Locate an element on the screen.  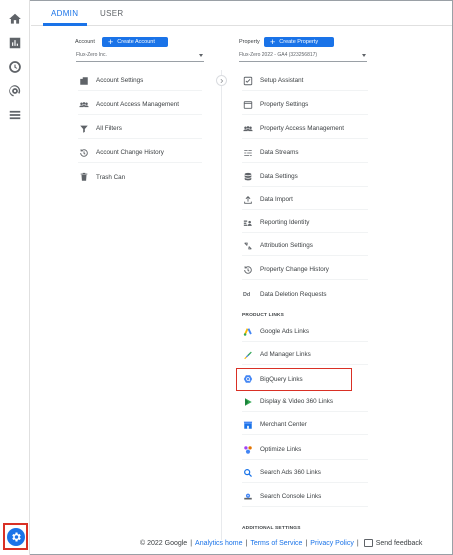
menu-item-label: Account Settings is located at coordinates (120, 80).